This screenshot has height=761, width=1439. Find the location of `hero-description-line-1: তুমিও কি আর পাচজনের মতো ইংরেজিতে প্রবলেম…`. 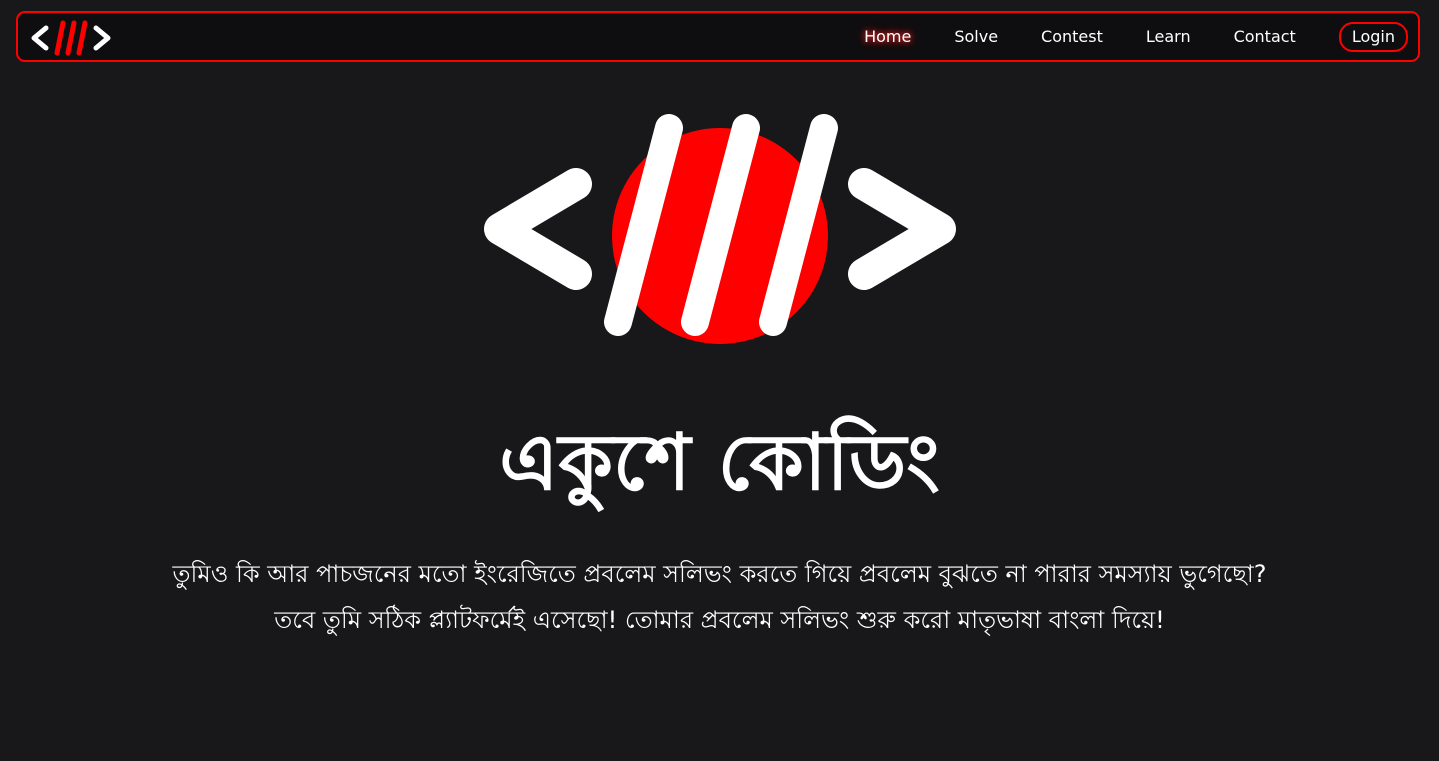

hero-description-line-1: তুমিও কি আর পাচজনের মতো ইংরেজিতে প্রবলেম… is located at coordinates (719, 574).